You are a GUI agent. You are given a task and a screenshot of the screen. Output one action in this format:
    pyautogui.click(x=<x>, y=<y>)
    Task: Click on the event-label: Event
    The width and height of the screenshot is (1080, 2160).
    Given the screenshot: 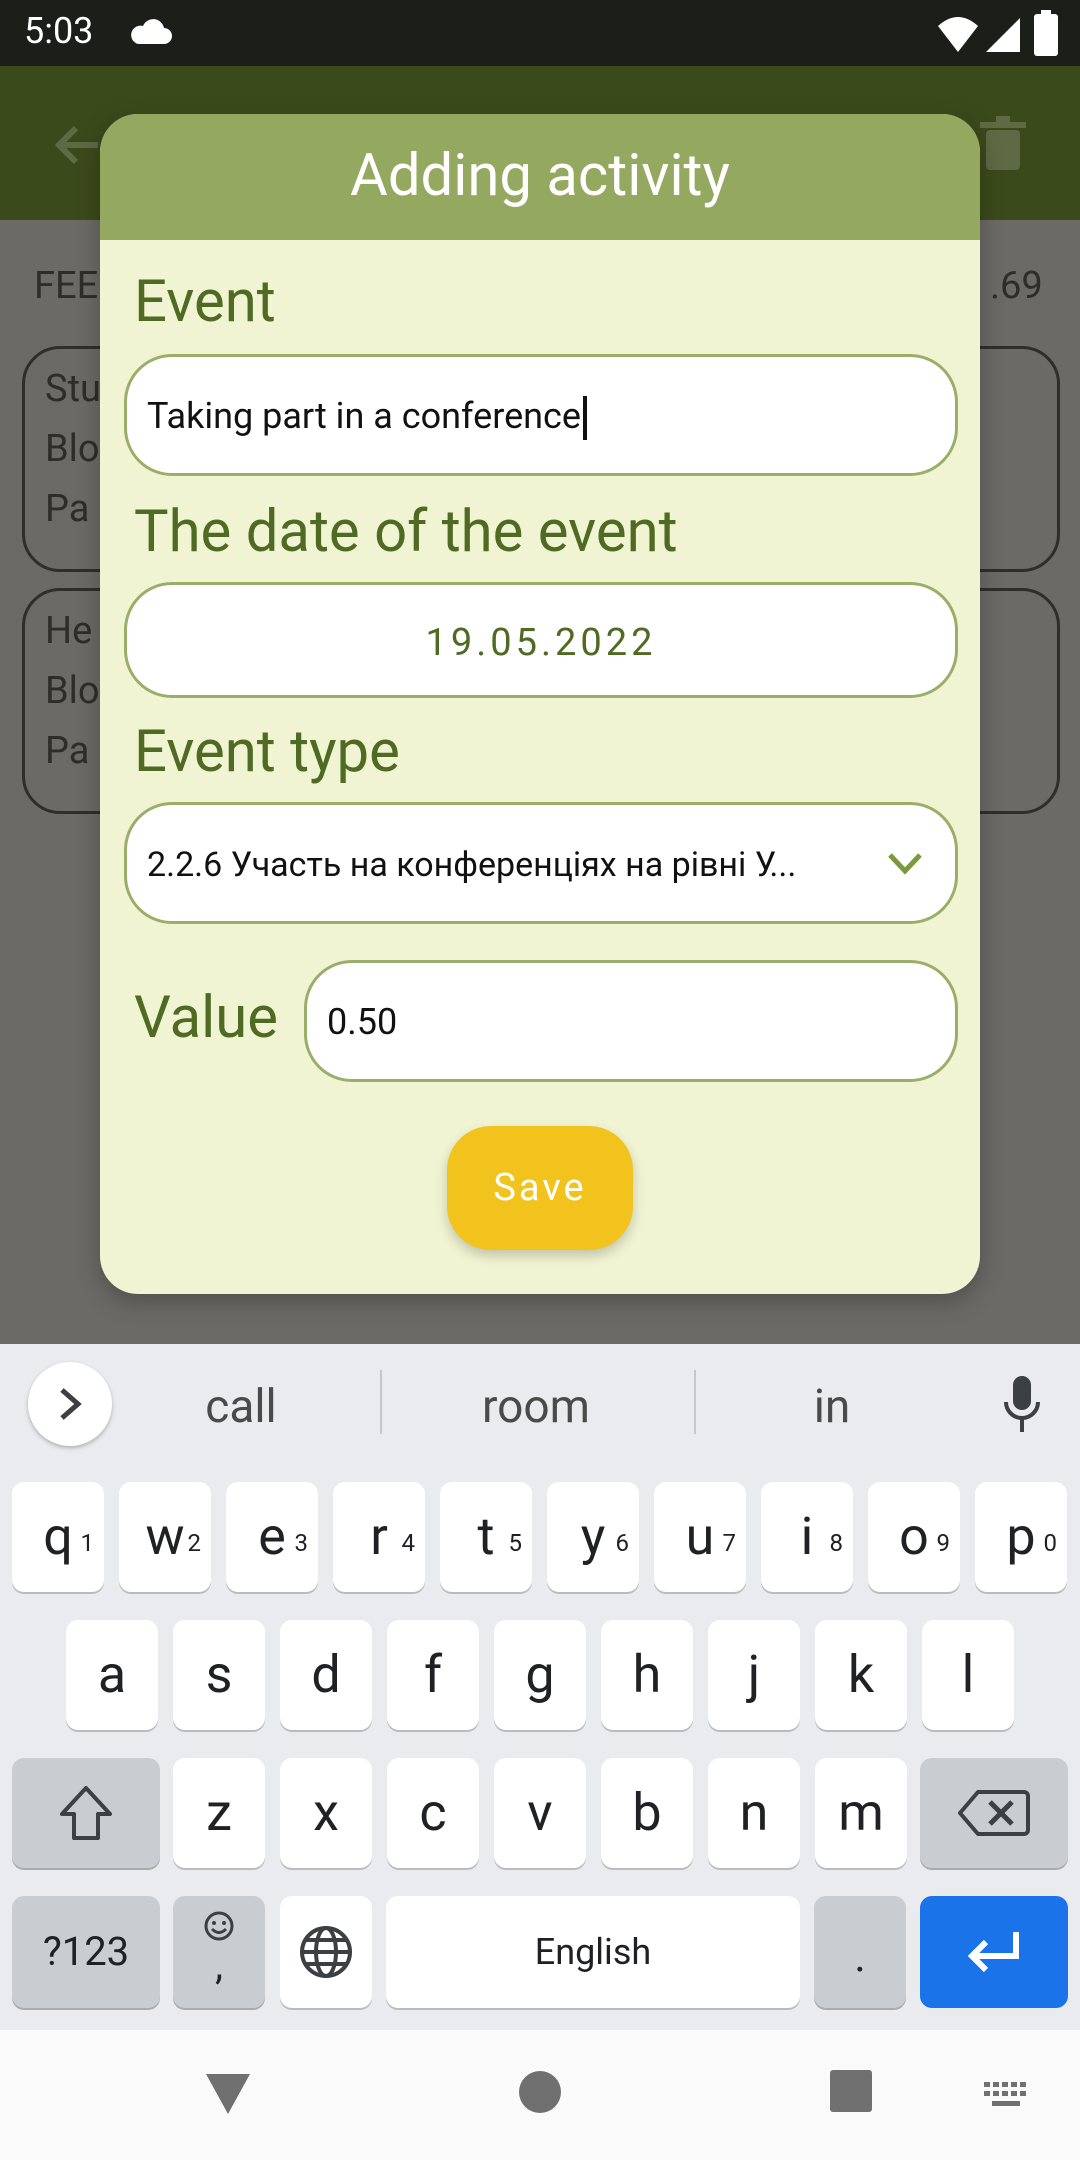 What is the action you would take?
    pyautogui.click(x=205, y=302)
    